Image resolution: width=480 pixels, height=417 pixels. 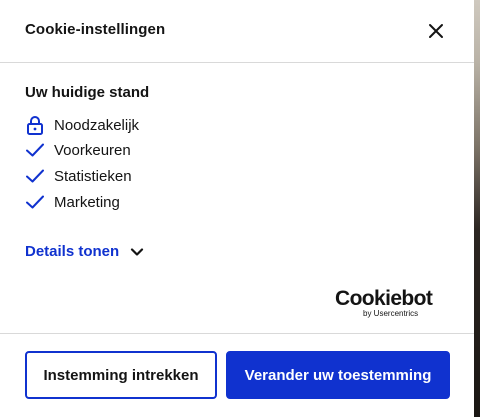 What do you see at coordinates (95, 29) in the screenshot?
I see `dialog-title: Cookie-instellingen` at bounding box center [95, 29].